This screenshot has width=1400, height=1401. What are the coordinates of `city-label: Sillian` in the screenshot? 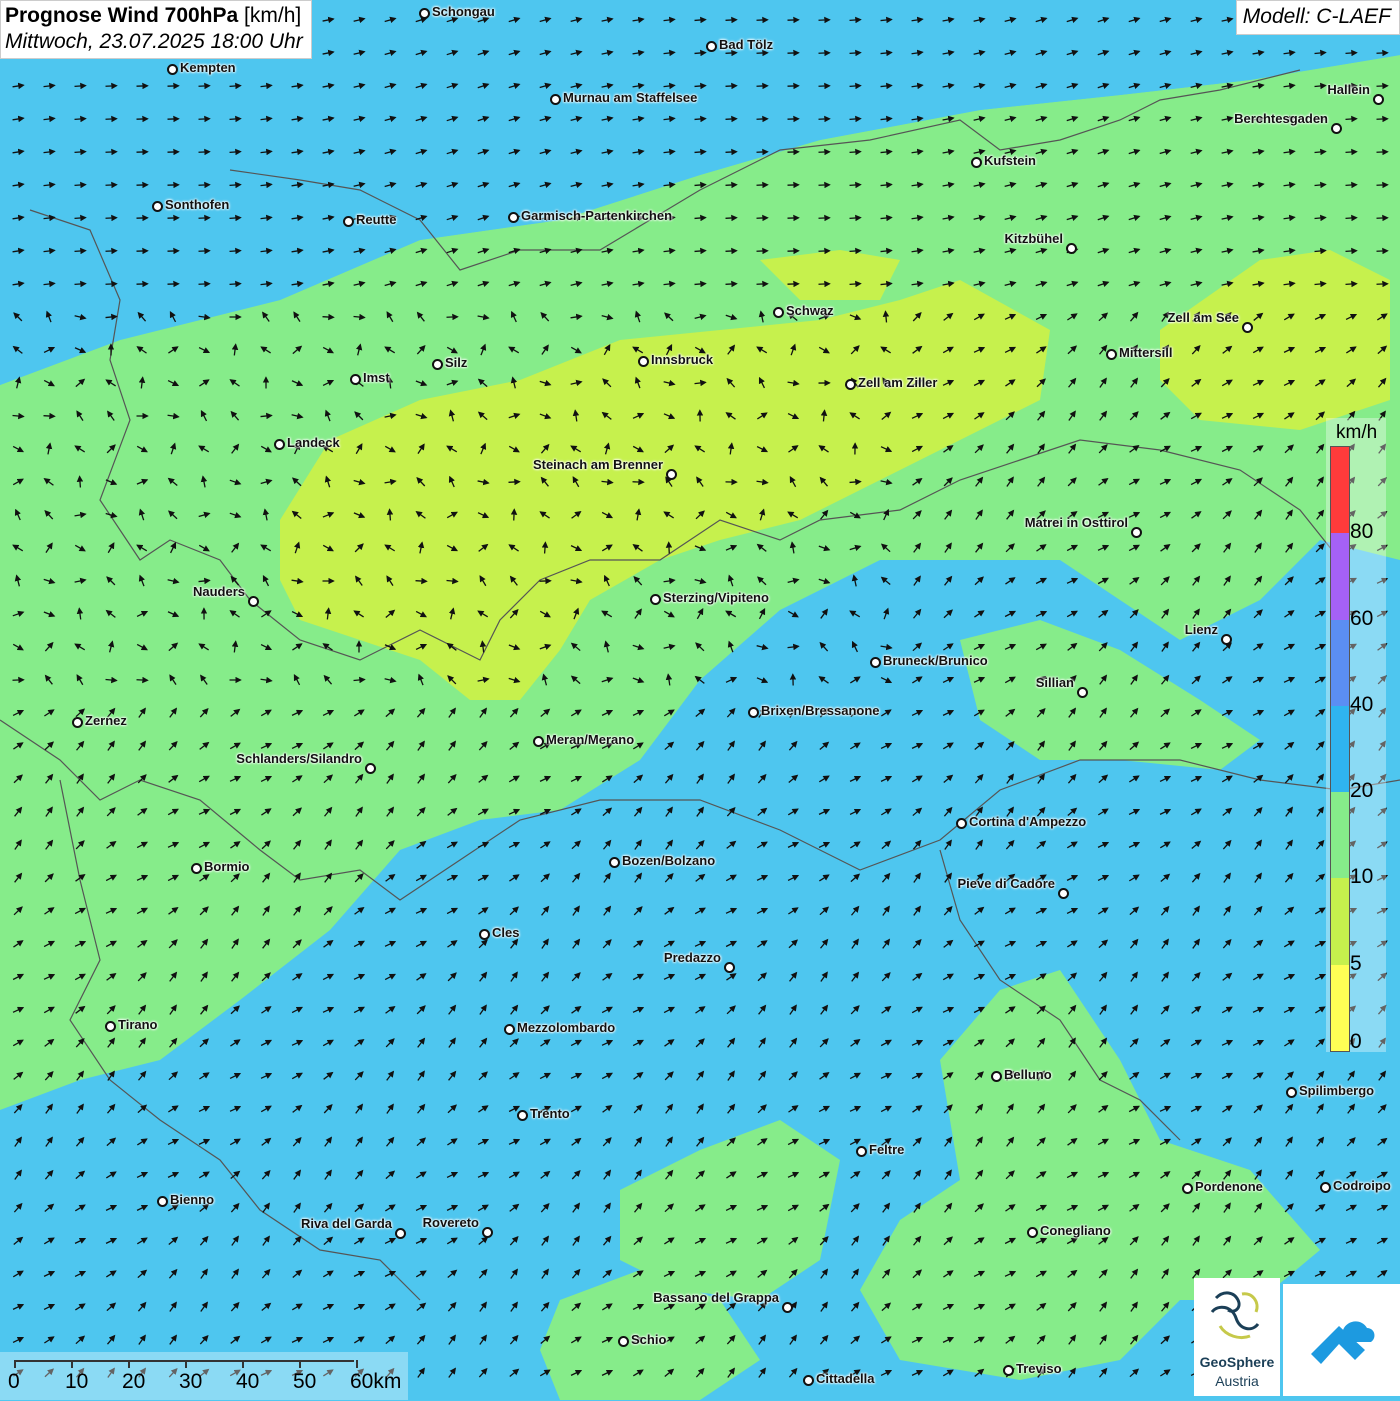 It's located at (1055, 682).